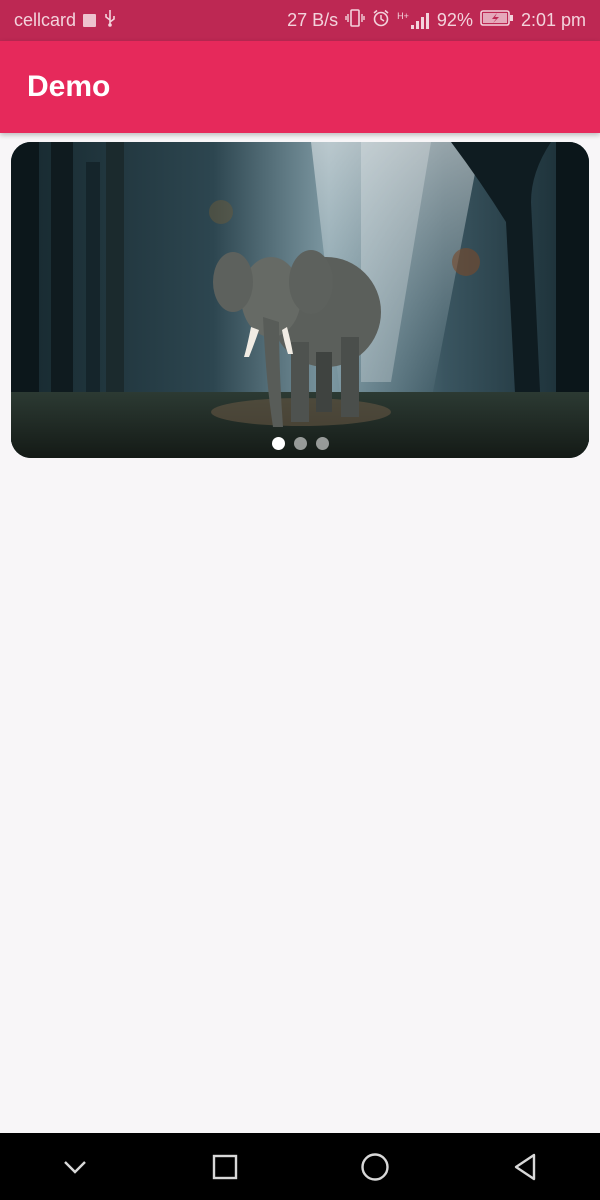 Image resolution: width=600 pixels, height=1200 pixels. What do you see at coordinates (313, 20) in the screenshot?
I see `net-speed: 27 B/s` at bounding box center [313, 20].